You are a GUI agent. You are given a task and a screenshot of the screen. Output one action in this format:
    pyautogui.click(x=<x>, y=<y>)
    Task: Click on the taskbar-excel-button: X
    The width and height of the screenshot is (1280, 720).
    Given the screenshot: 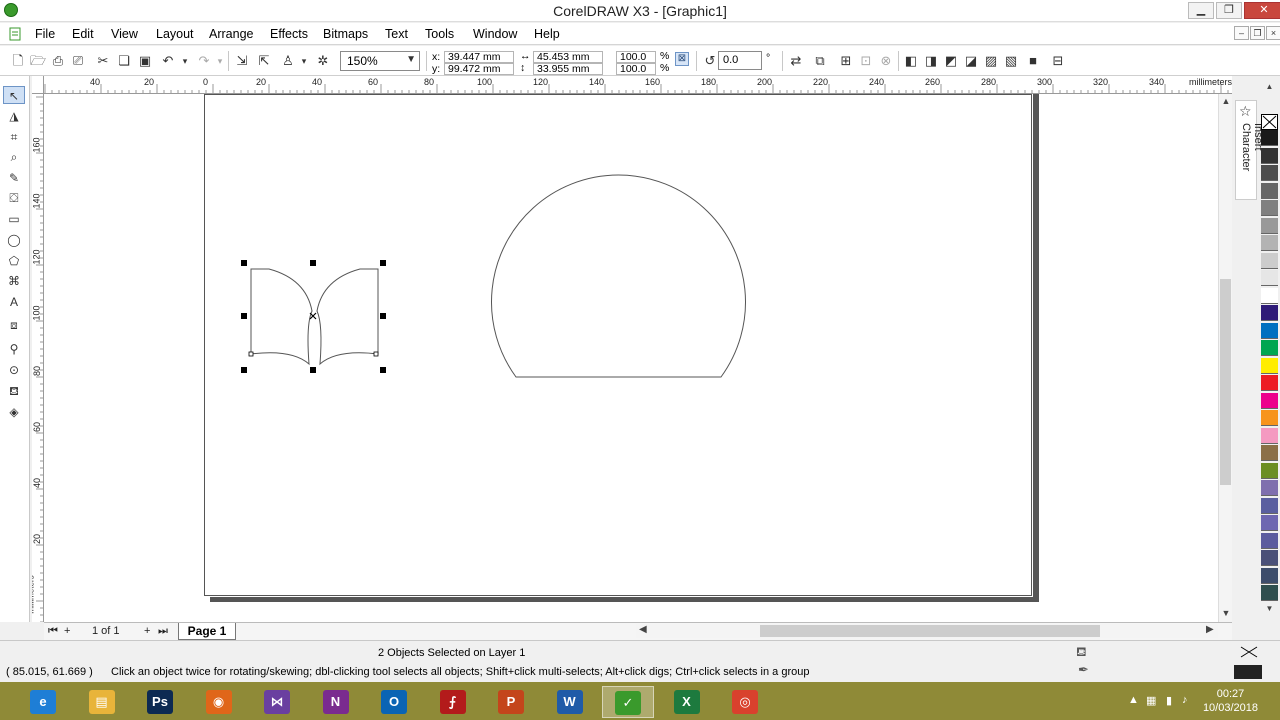 What is the action you would take?
    pyautogui.click(x=687, y=702)
    